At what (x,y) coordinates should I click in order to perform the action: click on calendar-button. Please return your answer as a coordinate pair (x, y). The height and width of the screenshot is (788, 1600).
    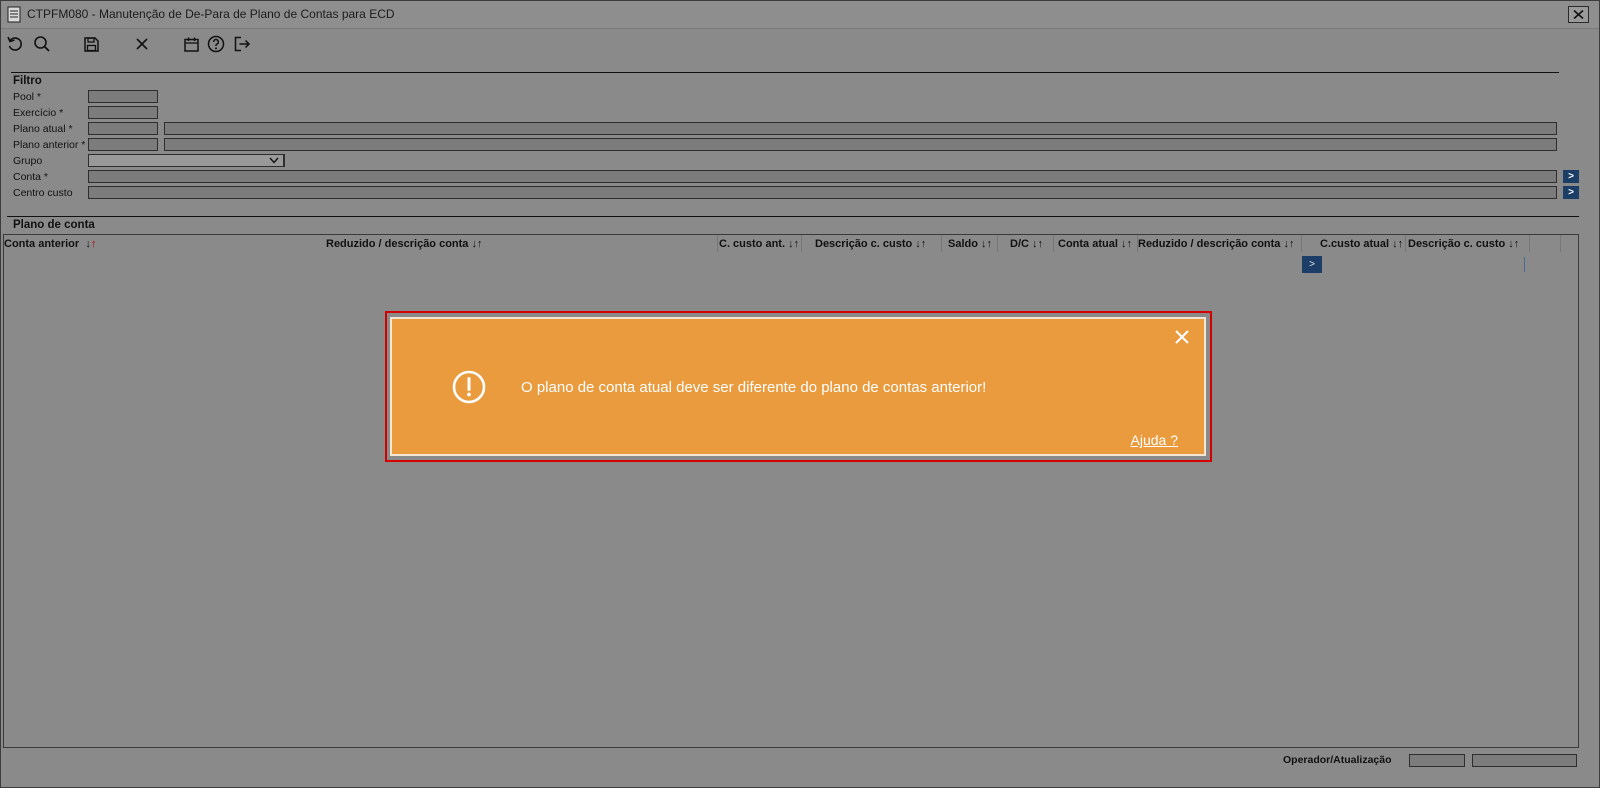
    Looking at the image, I should click on (191, 44).